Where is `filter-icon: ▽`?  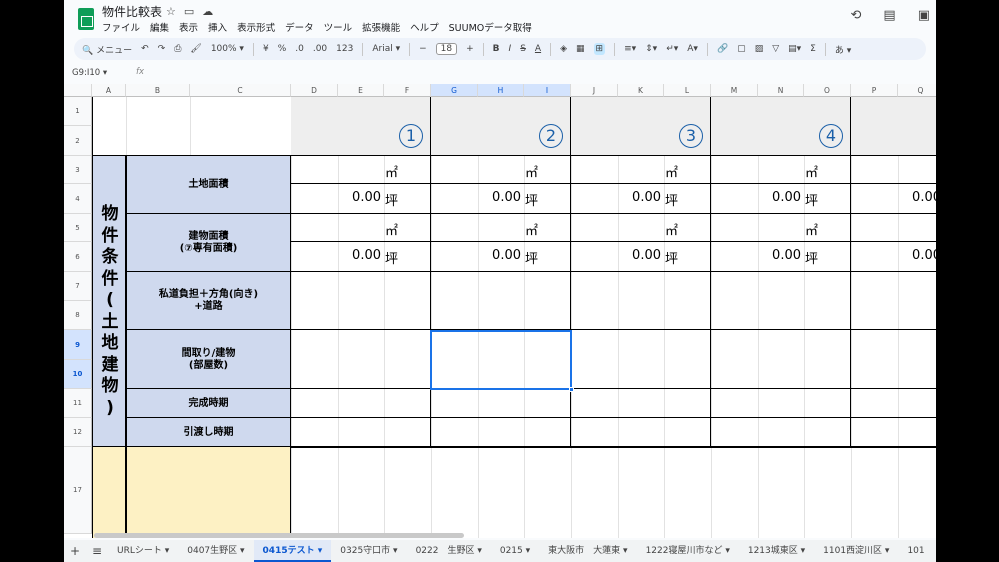
filter-icon: ▽ is located at coordinates (775, 49).